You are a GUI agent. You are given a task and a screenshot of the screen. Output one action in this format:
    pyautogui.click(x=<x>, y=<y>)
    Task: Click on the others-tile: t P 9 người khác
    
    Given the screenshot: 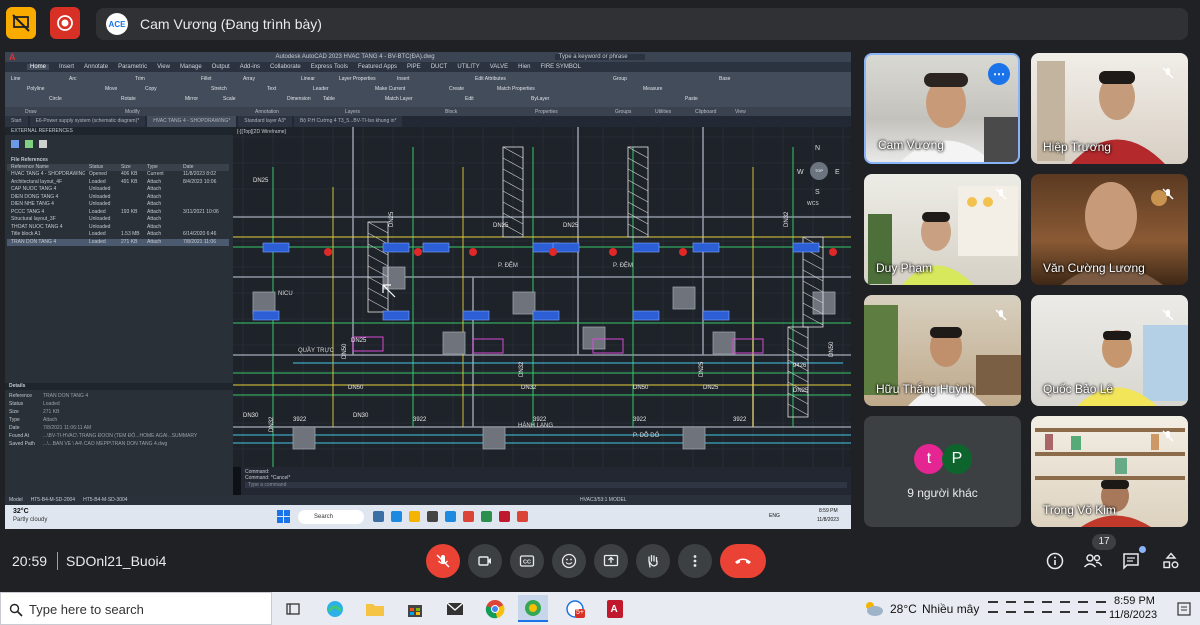 What is the action you would take?
    pyautogui.click(x=942, y=471)
    